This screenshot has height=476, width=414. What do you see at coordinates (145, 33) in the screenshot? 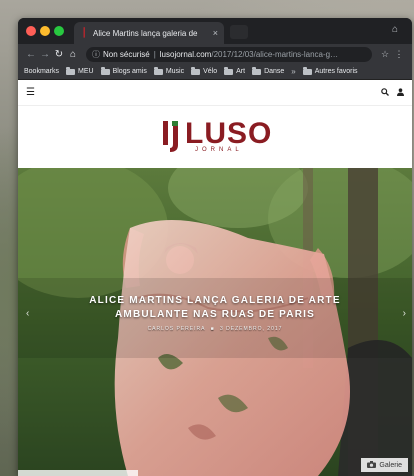
I see `tab-title: Alice Martins lança galeria de` at bounding box center [145, 33].